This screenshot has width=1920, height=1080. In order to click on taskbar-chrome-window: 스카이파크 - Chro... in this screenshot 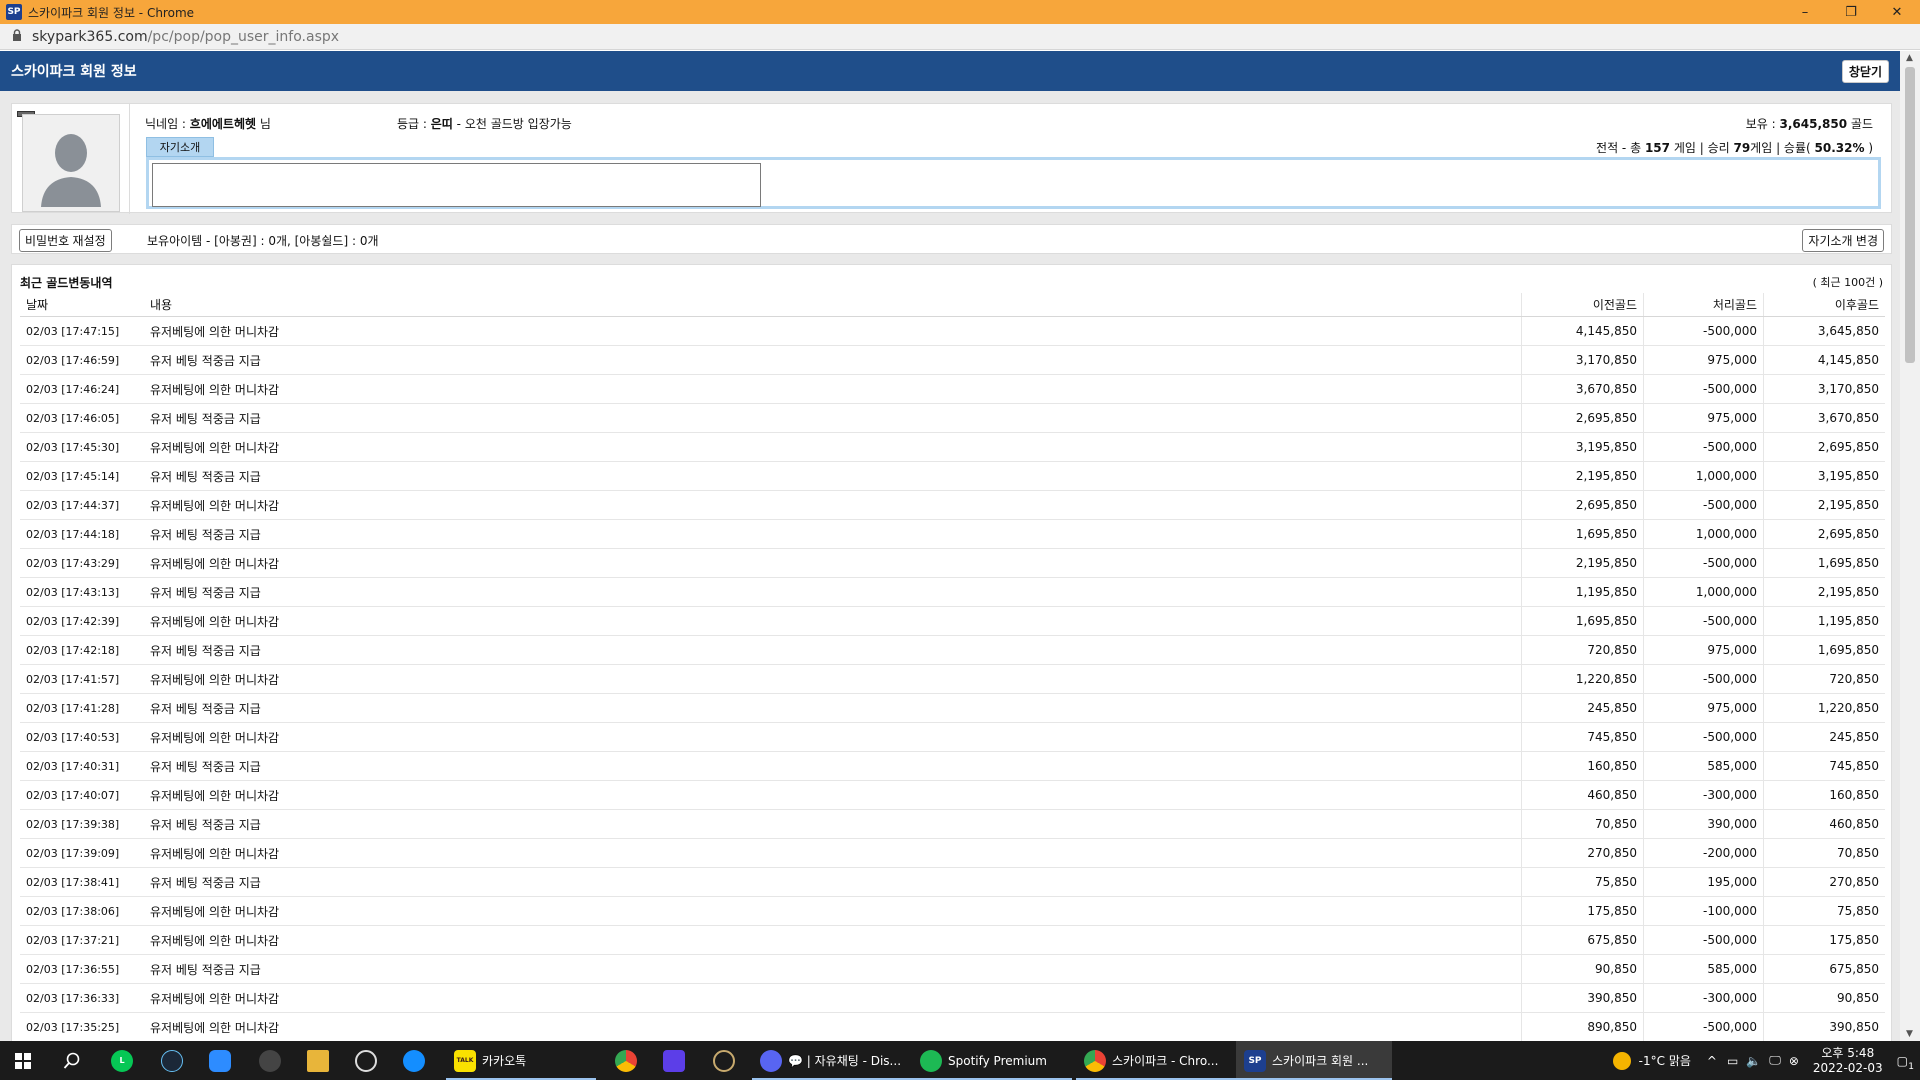, I will do `click(1156, 1060)`.